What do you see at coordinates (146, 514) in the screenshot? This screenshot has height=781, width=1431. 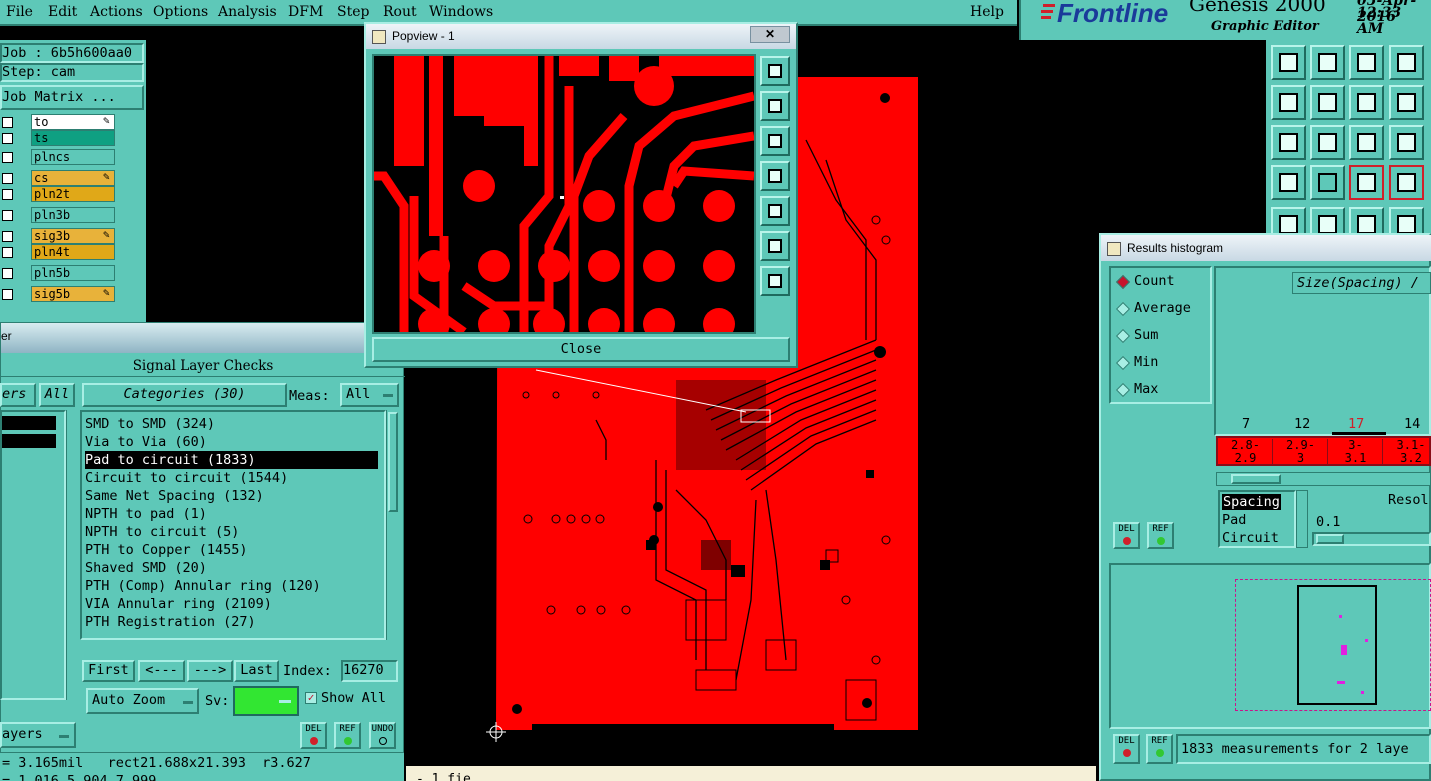 I see `category-item: NPTH to pad (1)` at bounding box center [146, 514].